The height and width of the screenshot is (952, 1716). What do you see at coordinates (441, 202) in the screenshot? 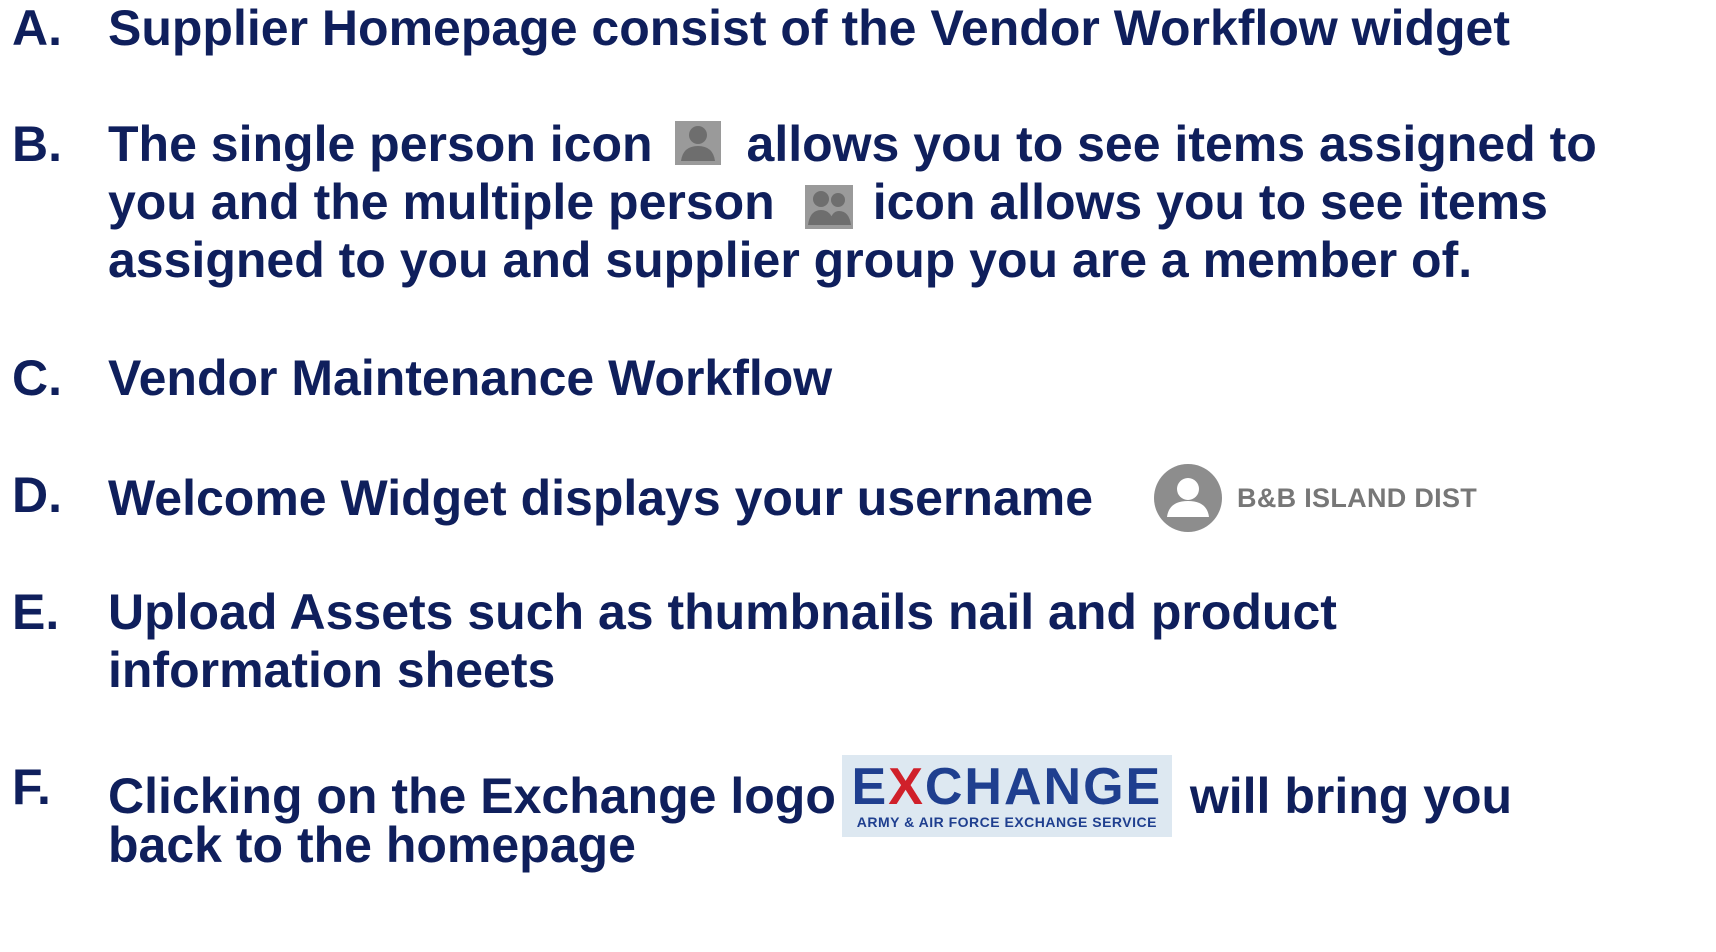
I see `item-text: you and the multiple person` at bounding box center [441, 202].